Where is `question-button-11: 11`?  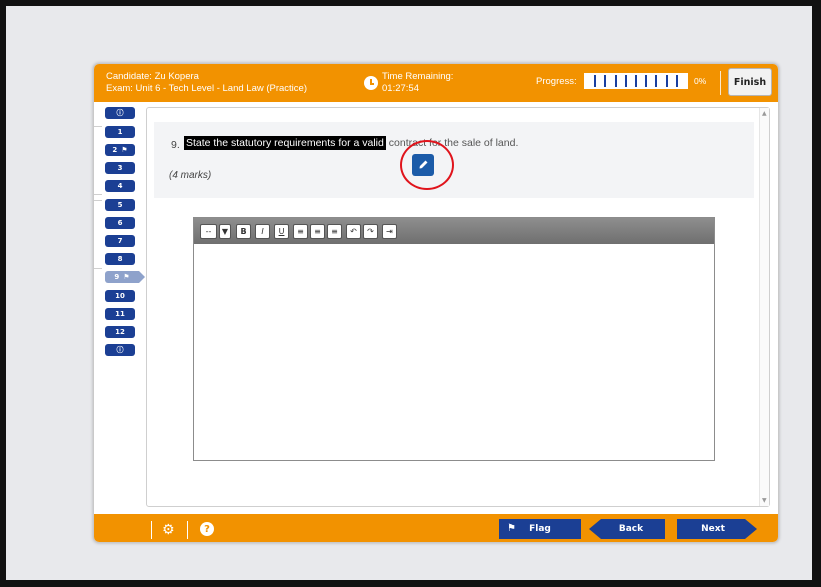 question-button-11: 11 is located at coordinates (120, 314).